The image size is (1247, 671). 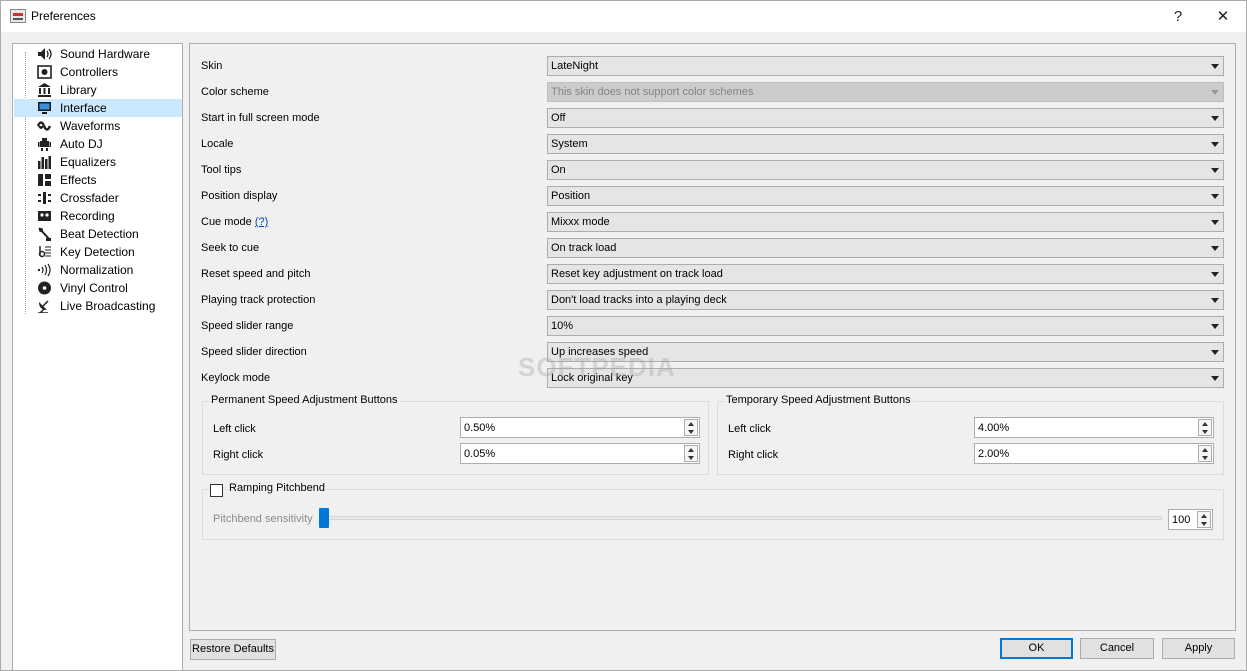 What do you see at coordinates (238, 455) in the screenshot?
I see `permanent-right-click-label: Right click` at bounding box center [238, 455].